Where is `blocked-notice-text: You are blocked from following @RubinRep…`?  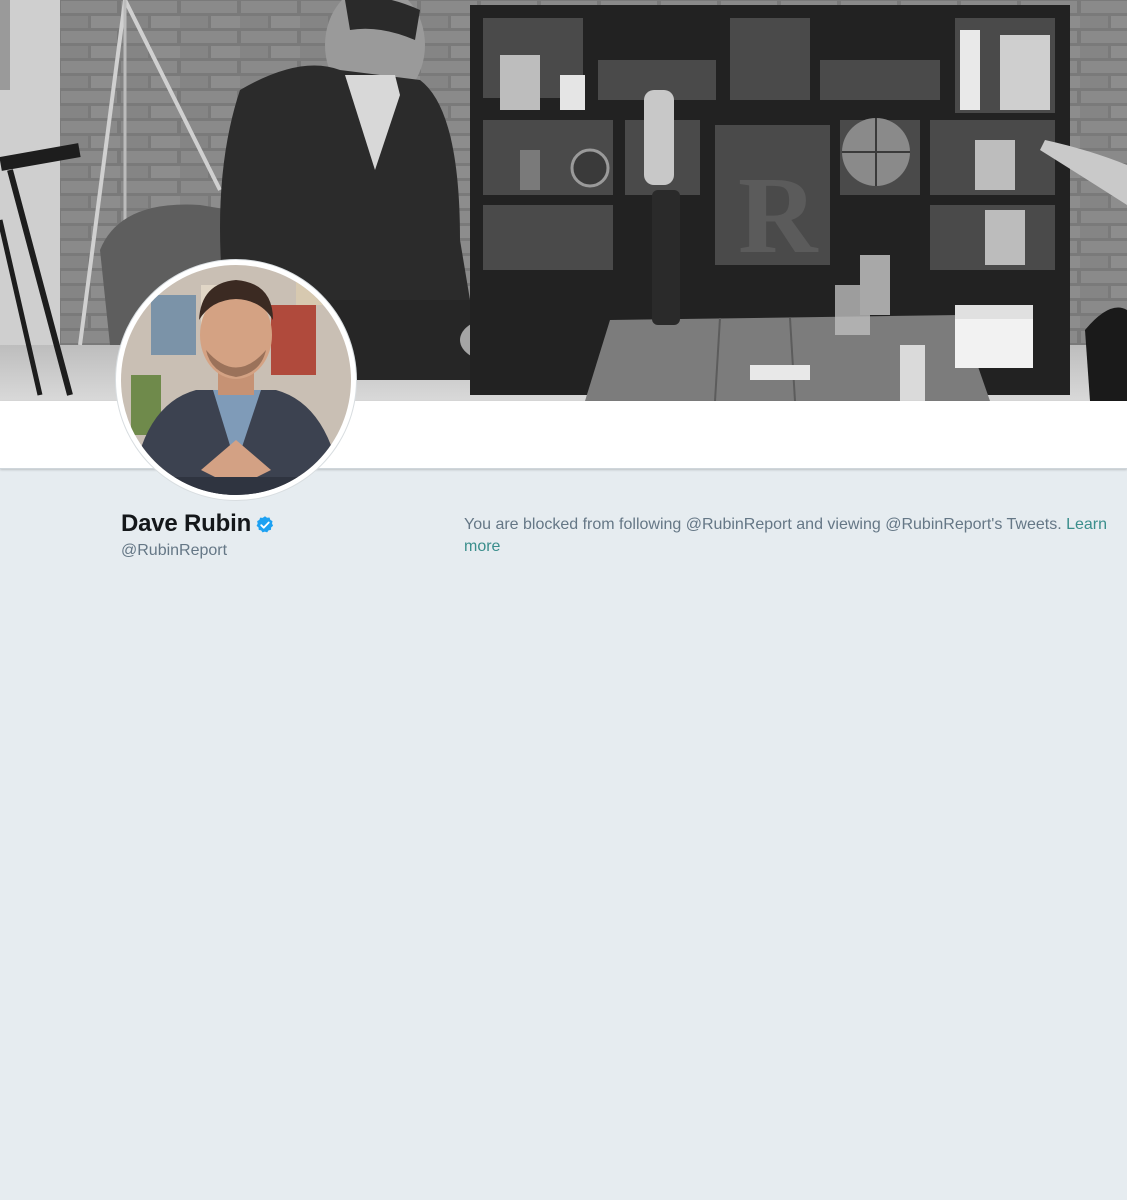 blocked-notice-text: You are blocked from following @RubinRep… is located at coordinates (765, 524).